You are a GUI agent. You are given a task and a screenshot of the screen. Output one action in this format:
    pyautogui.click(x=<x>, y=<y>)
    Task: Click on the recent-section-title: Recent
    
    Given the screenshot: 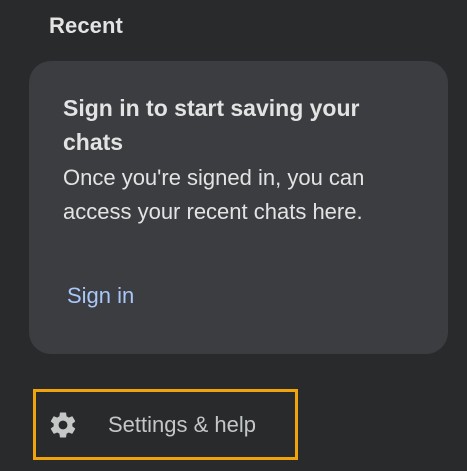 What is the action you would take?
    pyautogui.click(x=86, y=25)
    